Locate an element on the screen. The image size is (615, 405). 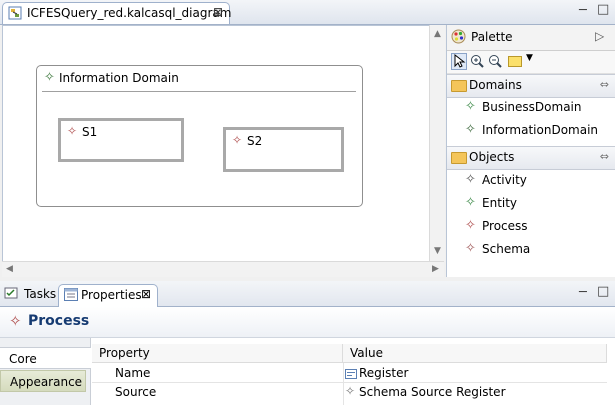
zoom-in-icon is located at coordinates (477, 62).